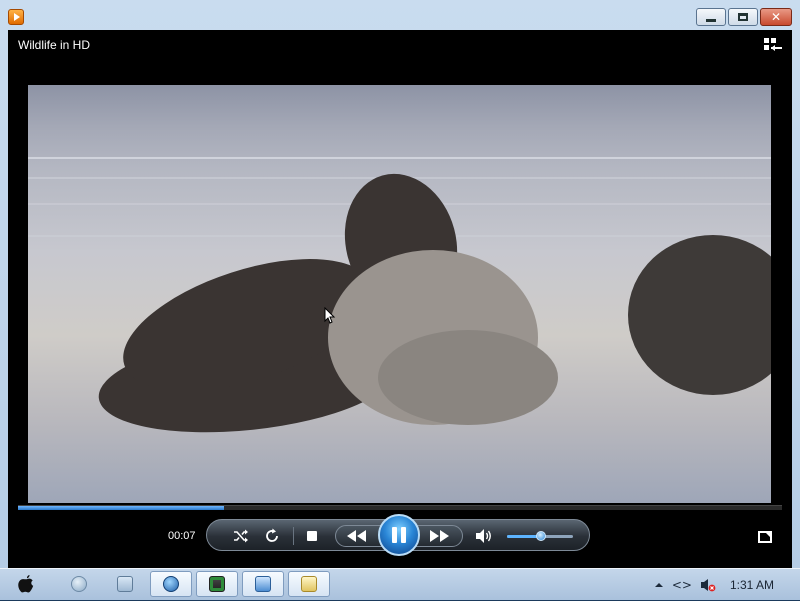  I want to click on close-button: ✕, so click(776, 17).